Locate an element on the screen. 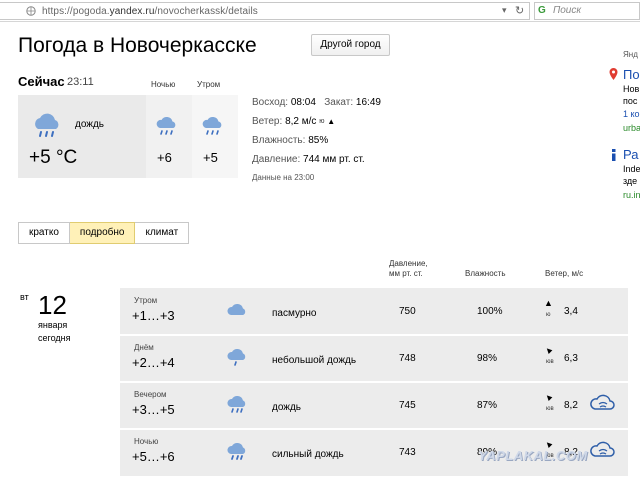 The width and height of the screenshot is (640, 486). tab-brief: кратко is located at coordinates (44, 233).